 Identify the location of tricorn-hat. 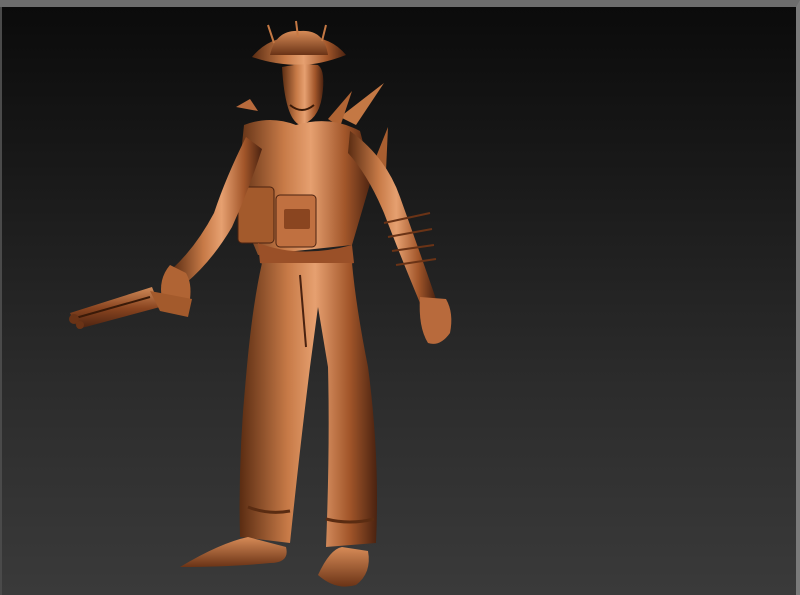
(299, 42).